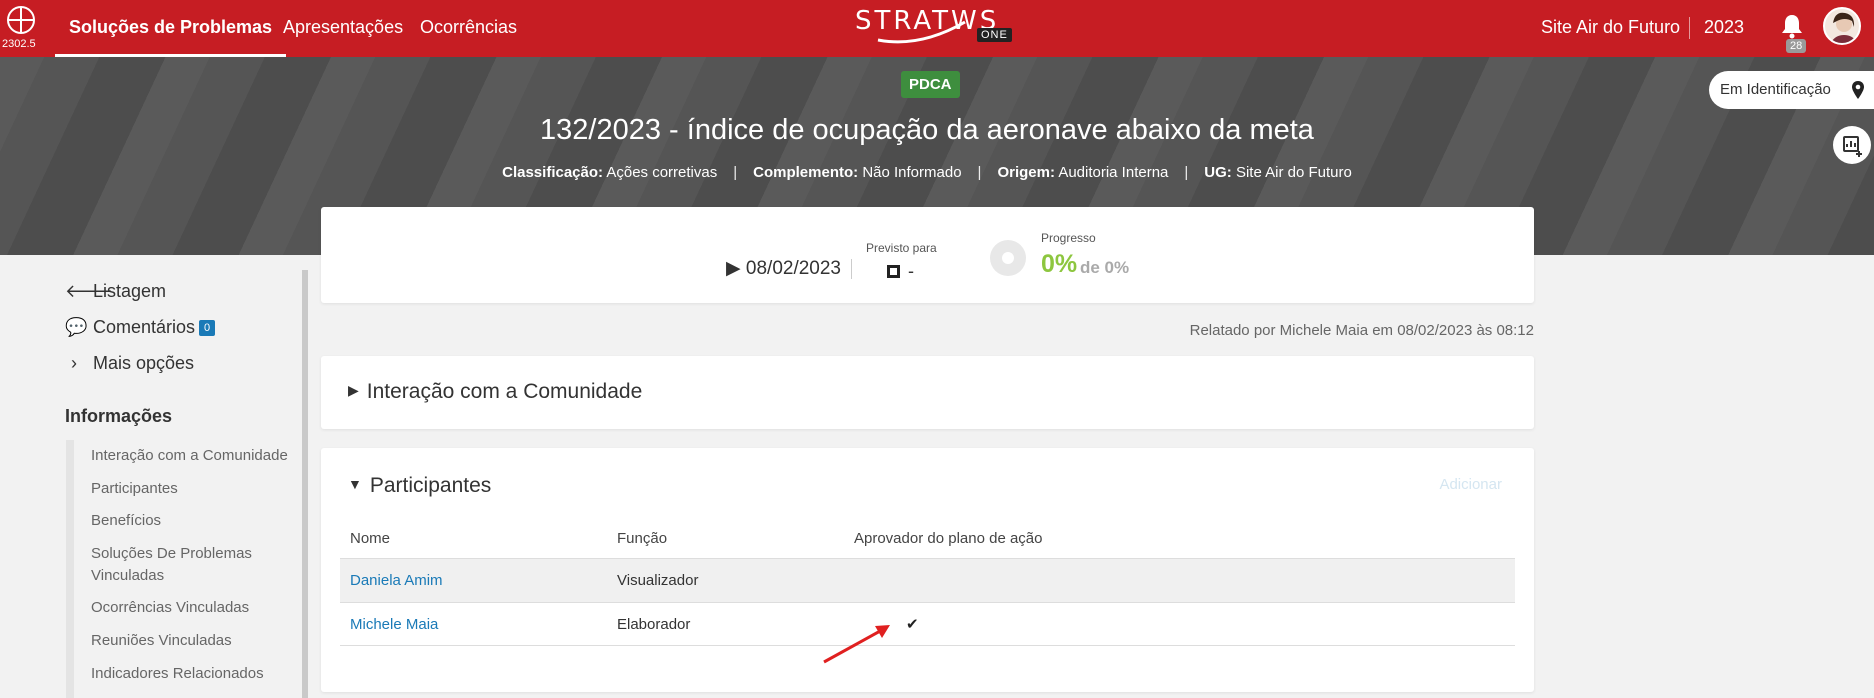 The image size is (1874, 698). What do you see at coordinates (901, 248) in the screenshot?
I see `expected-label: Previsto para` at bounding box center [901, 248].